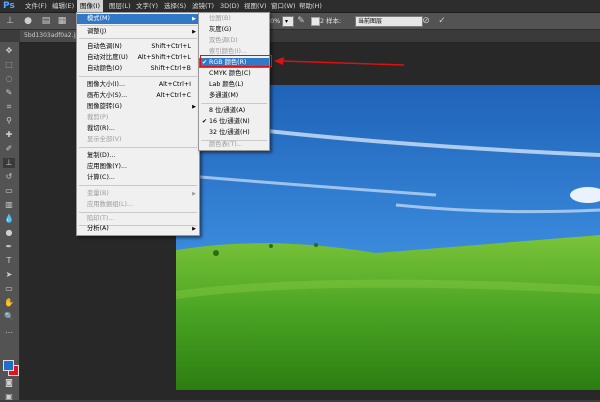 This screenshot has height=402, width=600. I want to click on quick-select-tool-icon: ✎, so click(9, 93).